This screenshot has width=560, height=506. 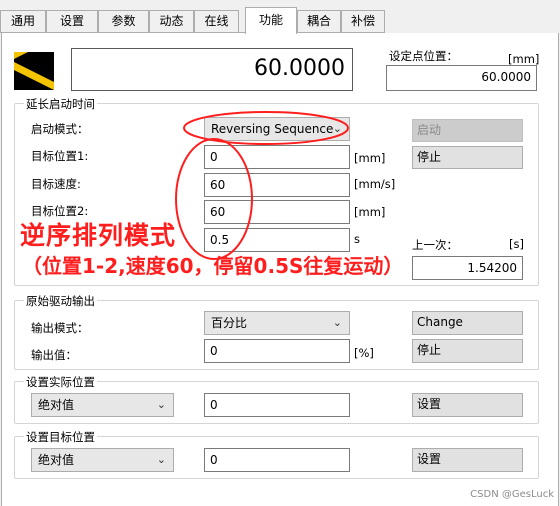 I want to click on dwell-time-unit: s, so click(x=357, y=239).